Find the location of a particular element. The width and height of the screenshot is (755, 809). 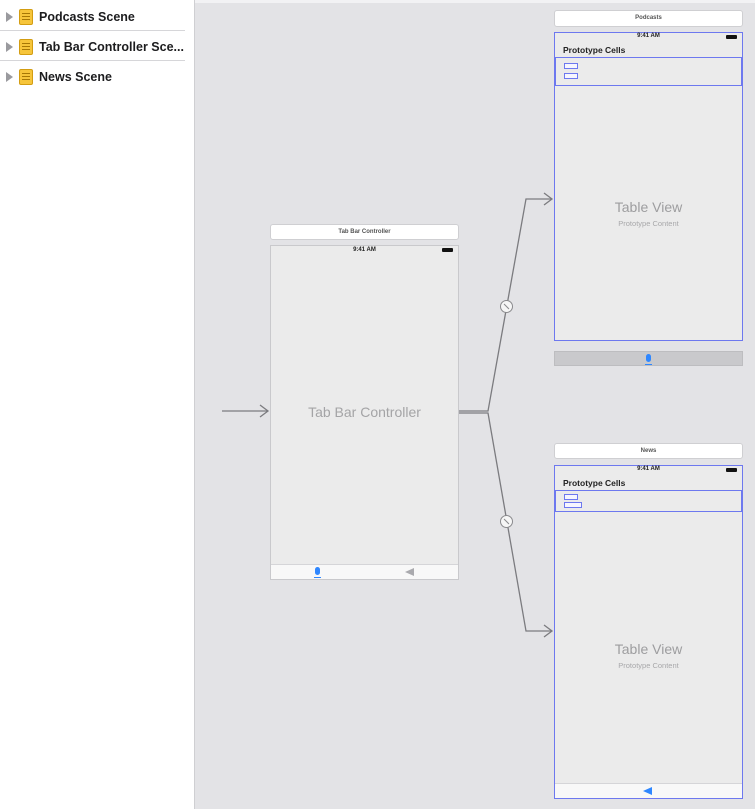

scene-title-news: News is located at coordinates (648, 451).